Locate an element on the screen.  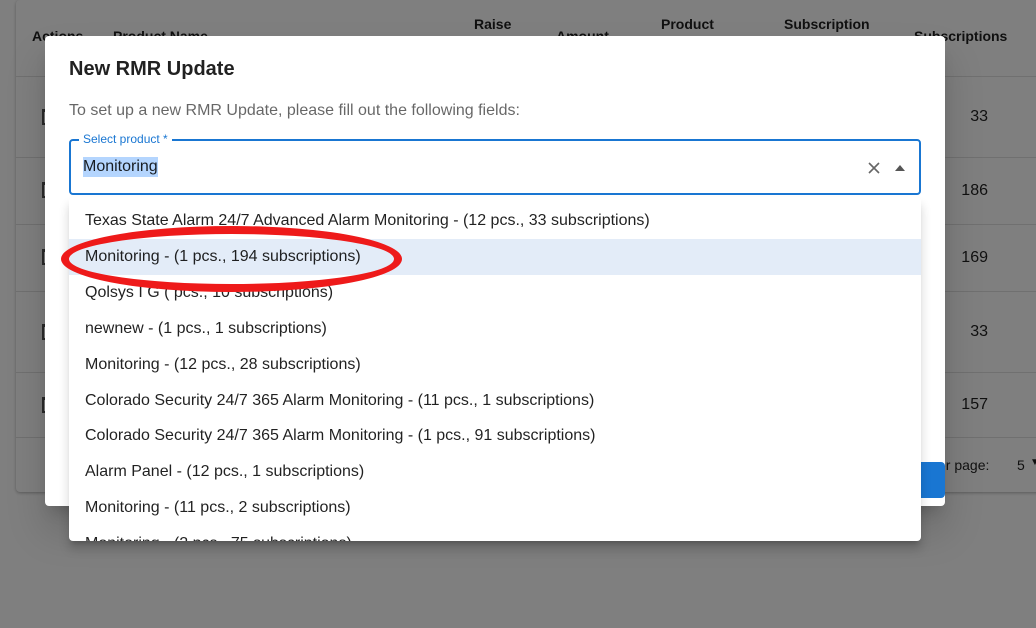
option-item: Monitoring - (2 pcs., 75 subscriptions) is located at coordinates (495, 533).